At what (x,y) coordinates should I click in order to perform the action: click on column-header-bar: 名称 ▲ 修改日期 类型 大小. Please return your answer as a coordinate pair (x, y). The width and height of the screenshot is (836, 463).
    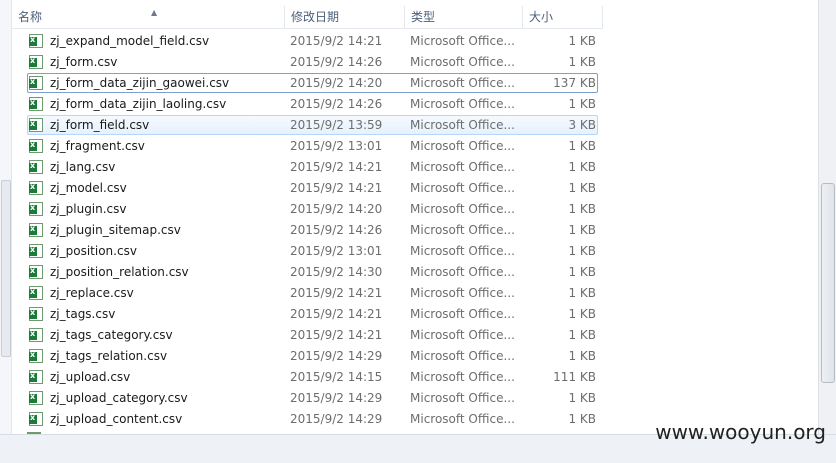
    Looking at the image, I should click on (307, 18).